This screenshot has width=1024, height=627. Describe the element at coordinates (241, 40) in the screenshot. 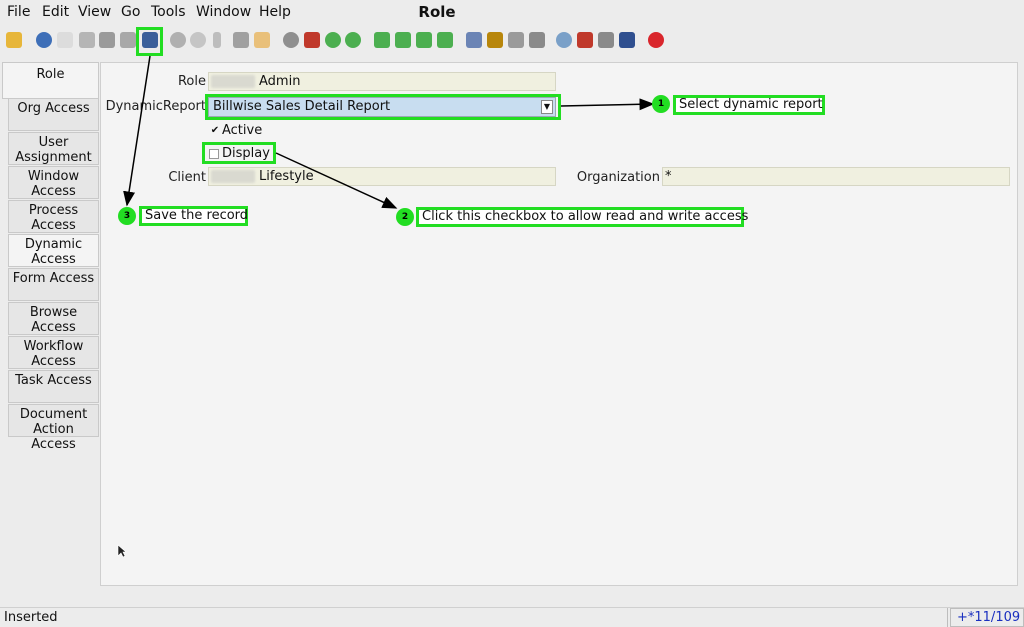

I see `chat-icon` at that location.